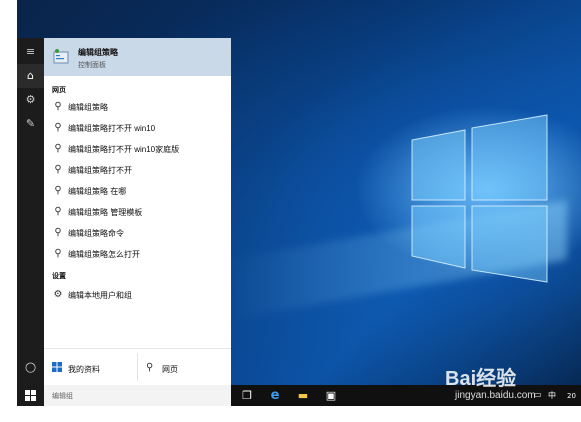 The width and height of the screenshot is (581, 422). I want to click on best-match-item: 编辑组策略 控制面板, so click(137, 57).